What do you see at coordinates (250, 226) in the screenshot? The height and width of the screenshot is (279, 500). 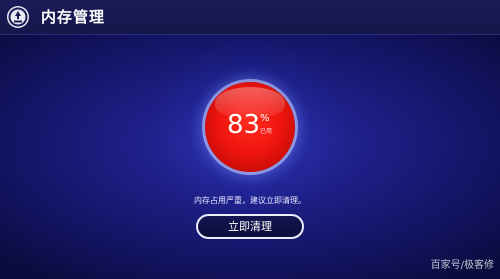 I see `clean-now-button: 立即清理` at bounding box center [250, 226].